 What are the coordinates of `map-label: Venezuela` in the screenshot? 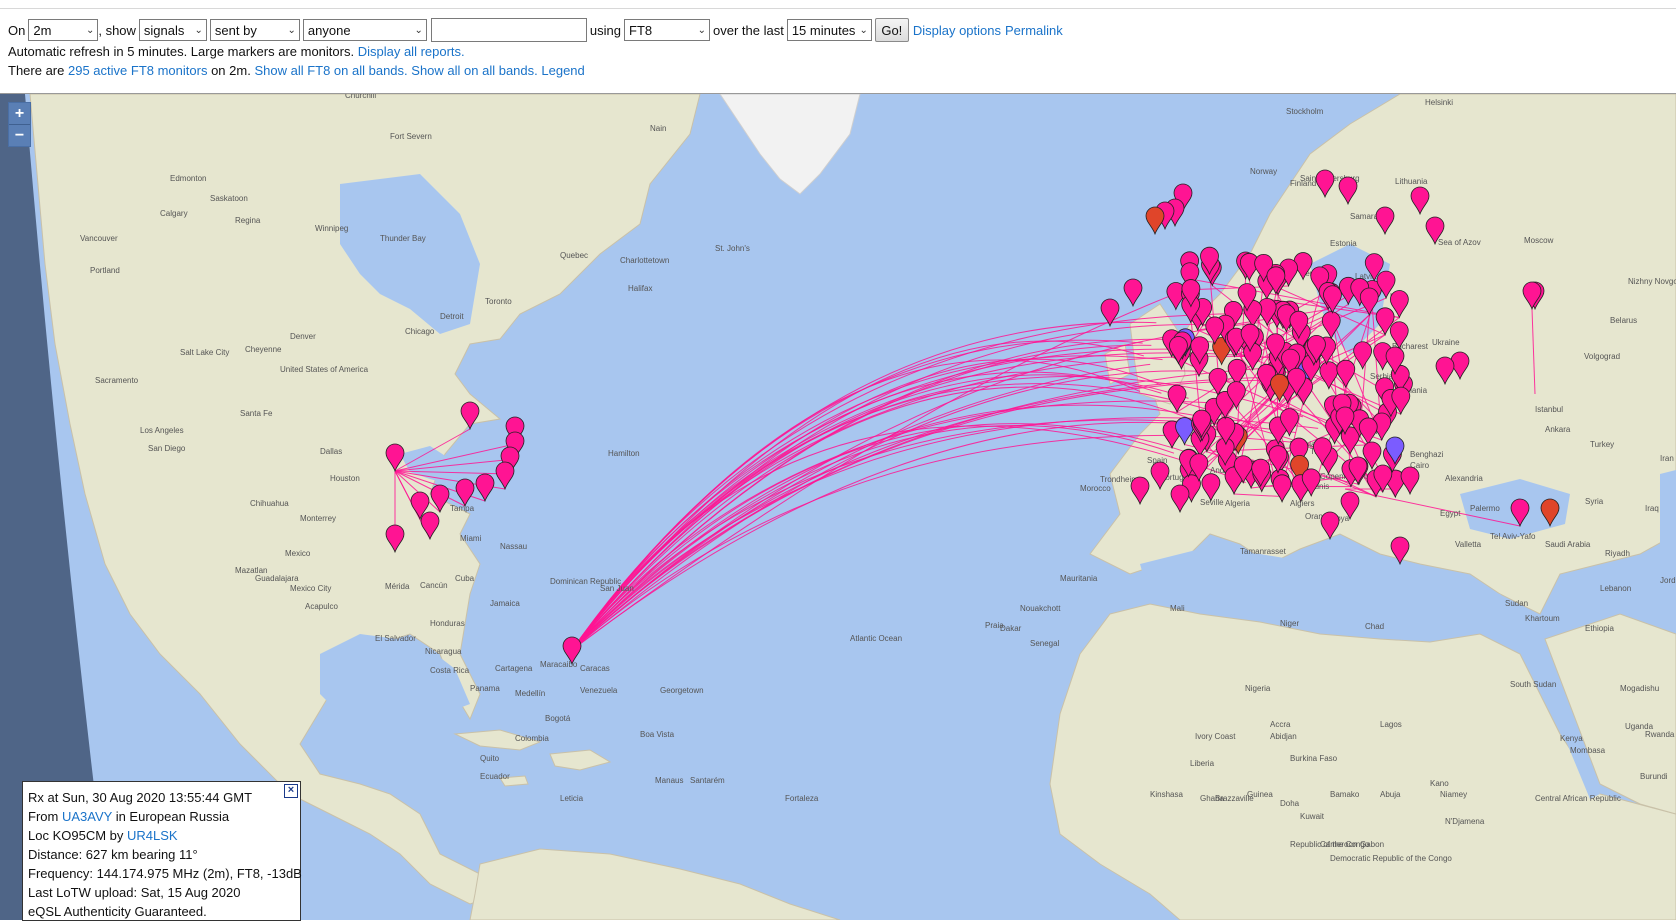 It's located at (599, 690).